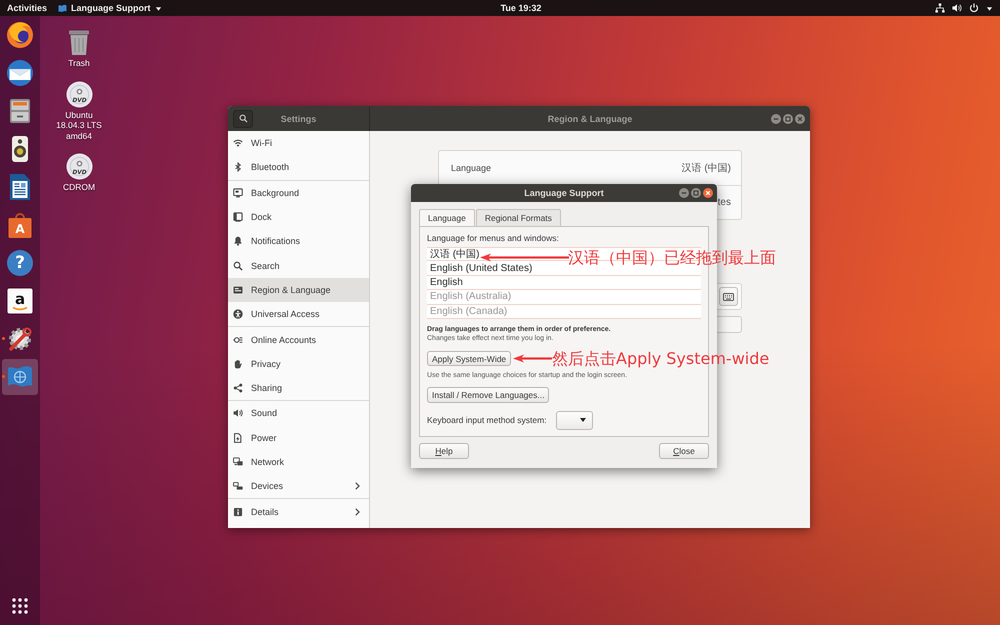  I want to click on card-icon, so click(238, 289).